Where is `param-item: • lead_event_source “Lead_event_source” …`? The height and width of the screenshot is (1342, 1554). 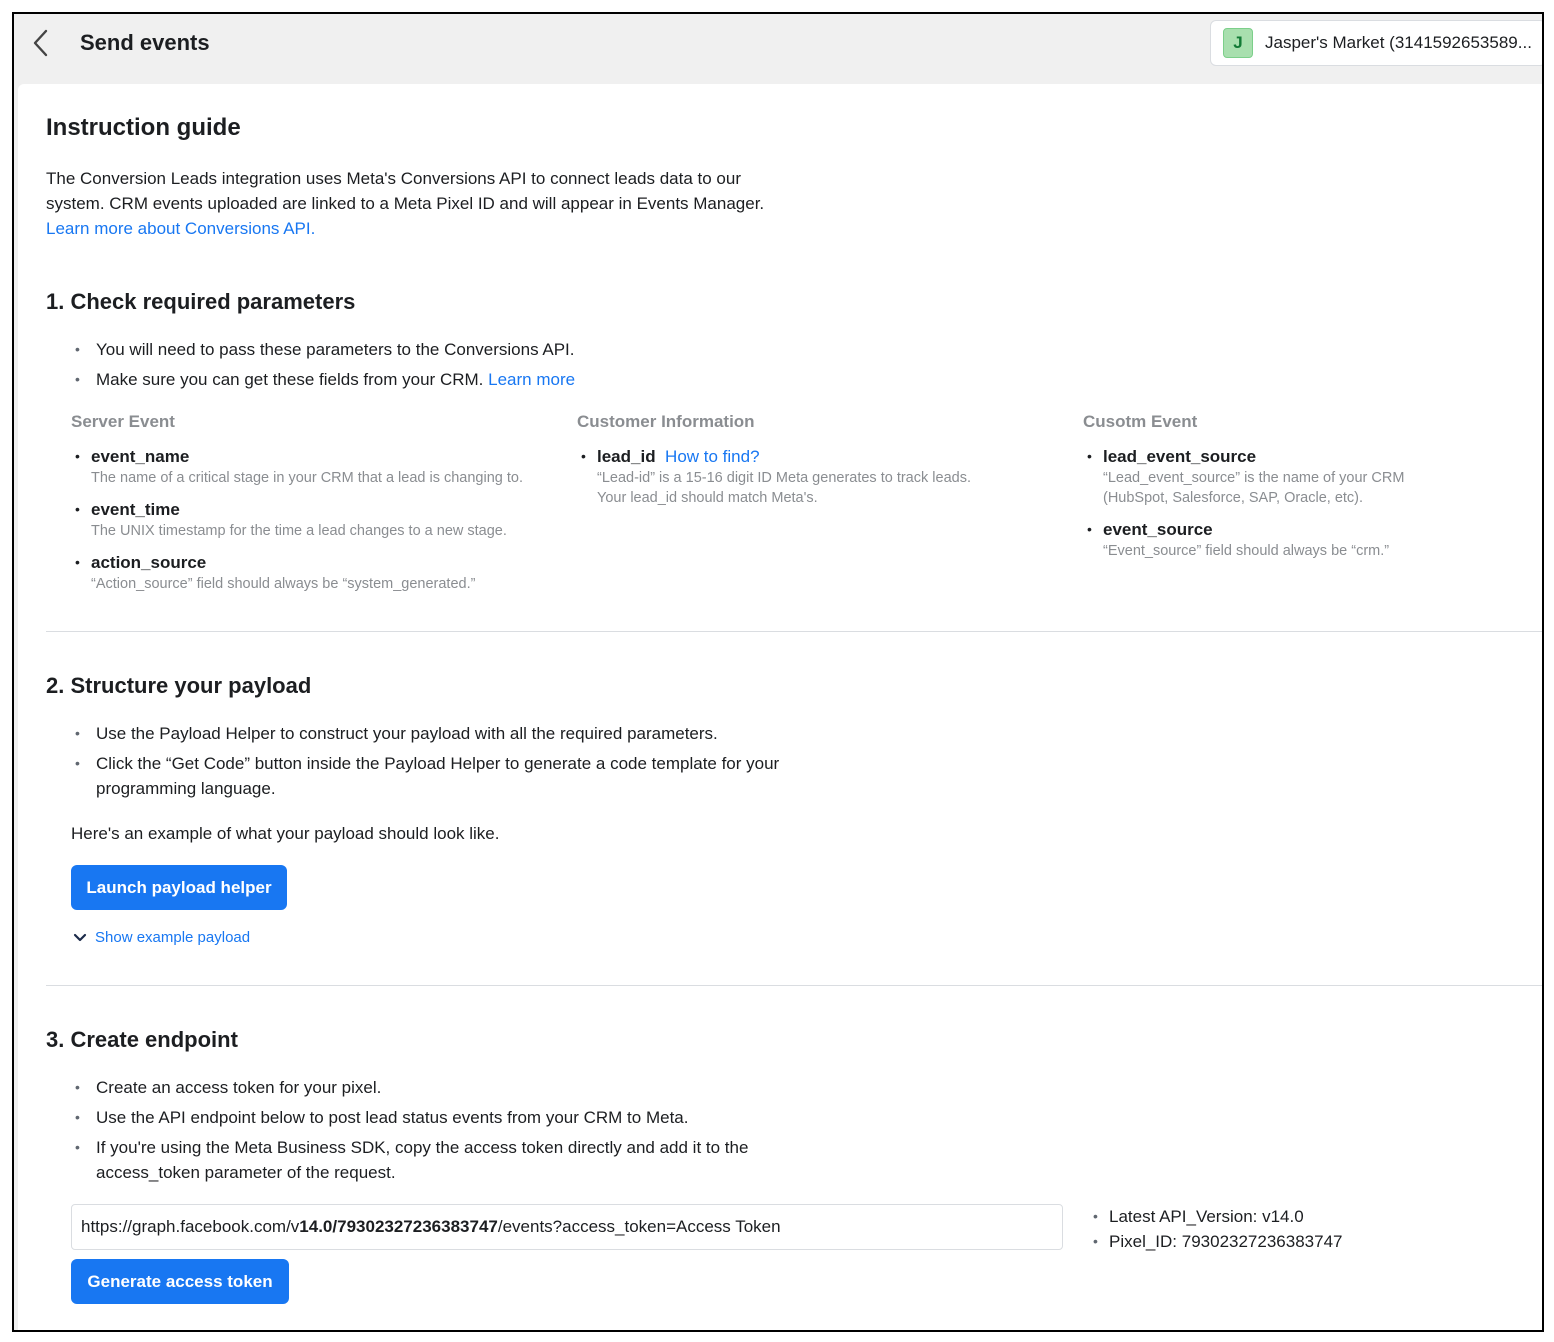 param-item: • lead_event_source “Lead_event_source” … is located at coordinates (1303, 477).